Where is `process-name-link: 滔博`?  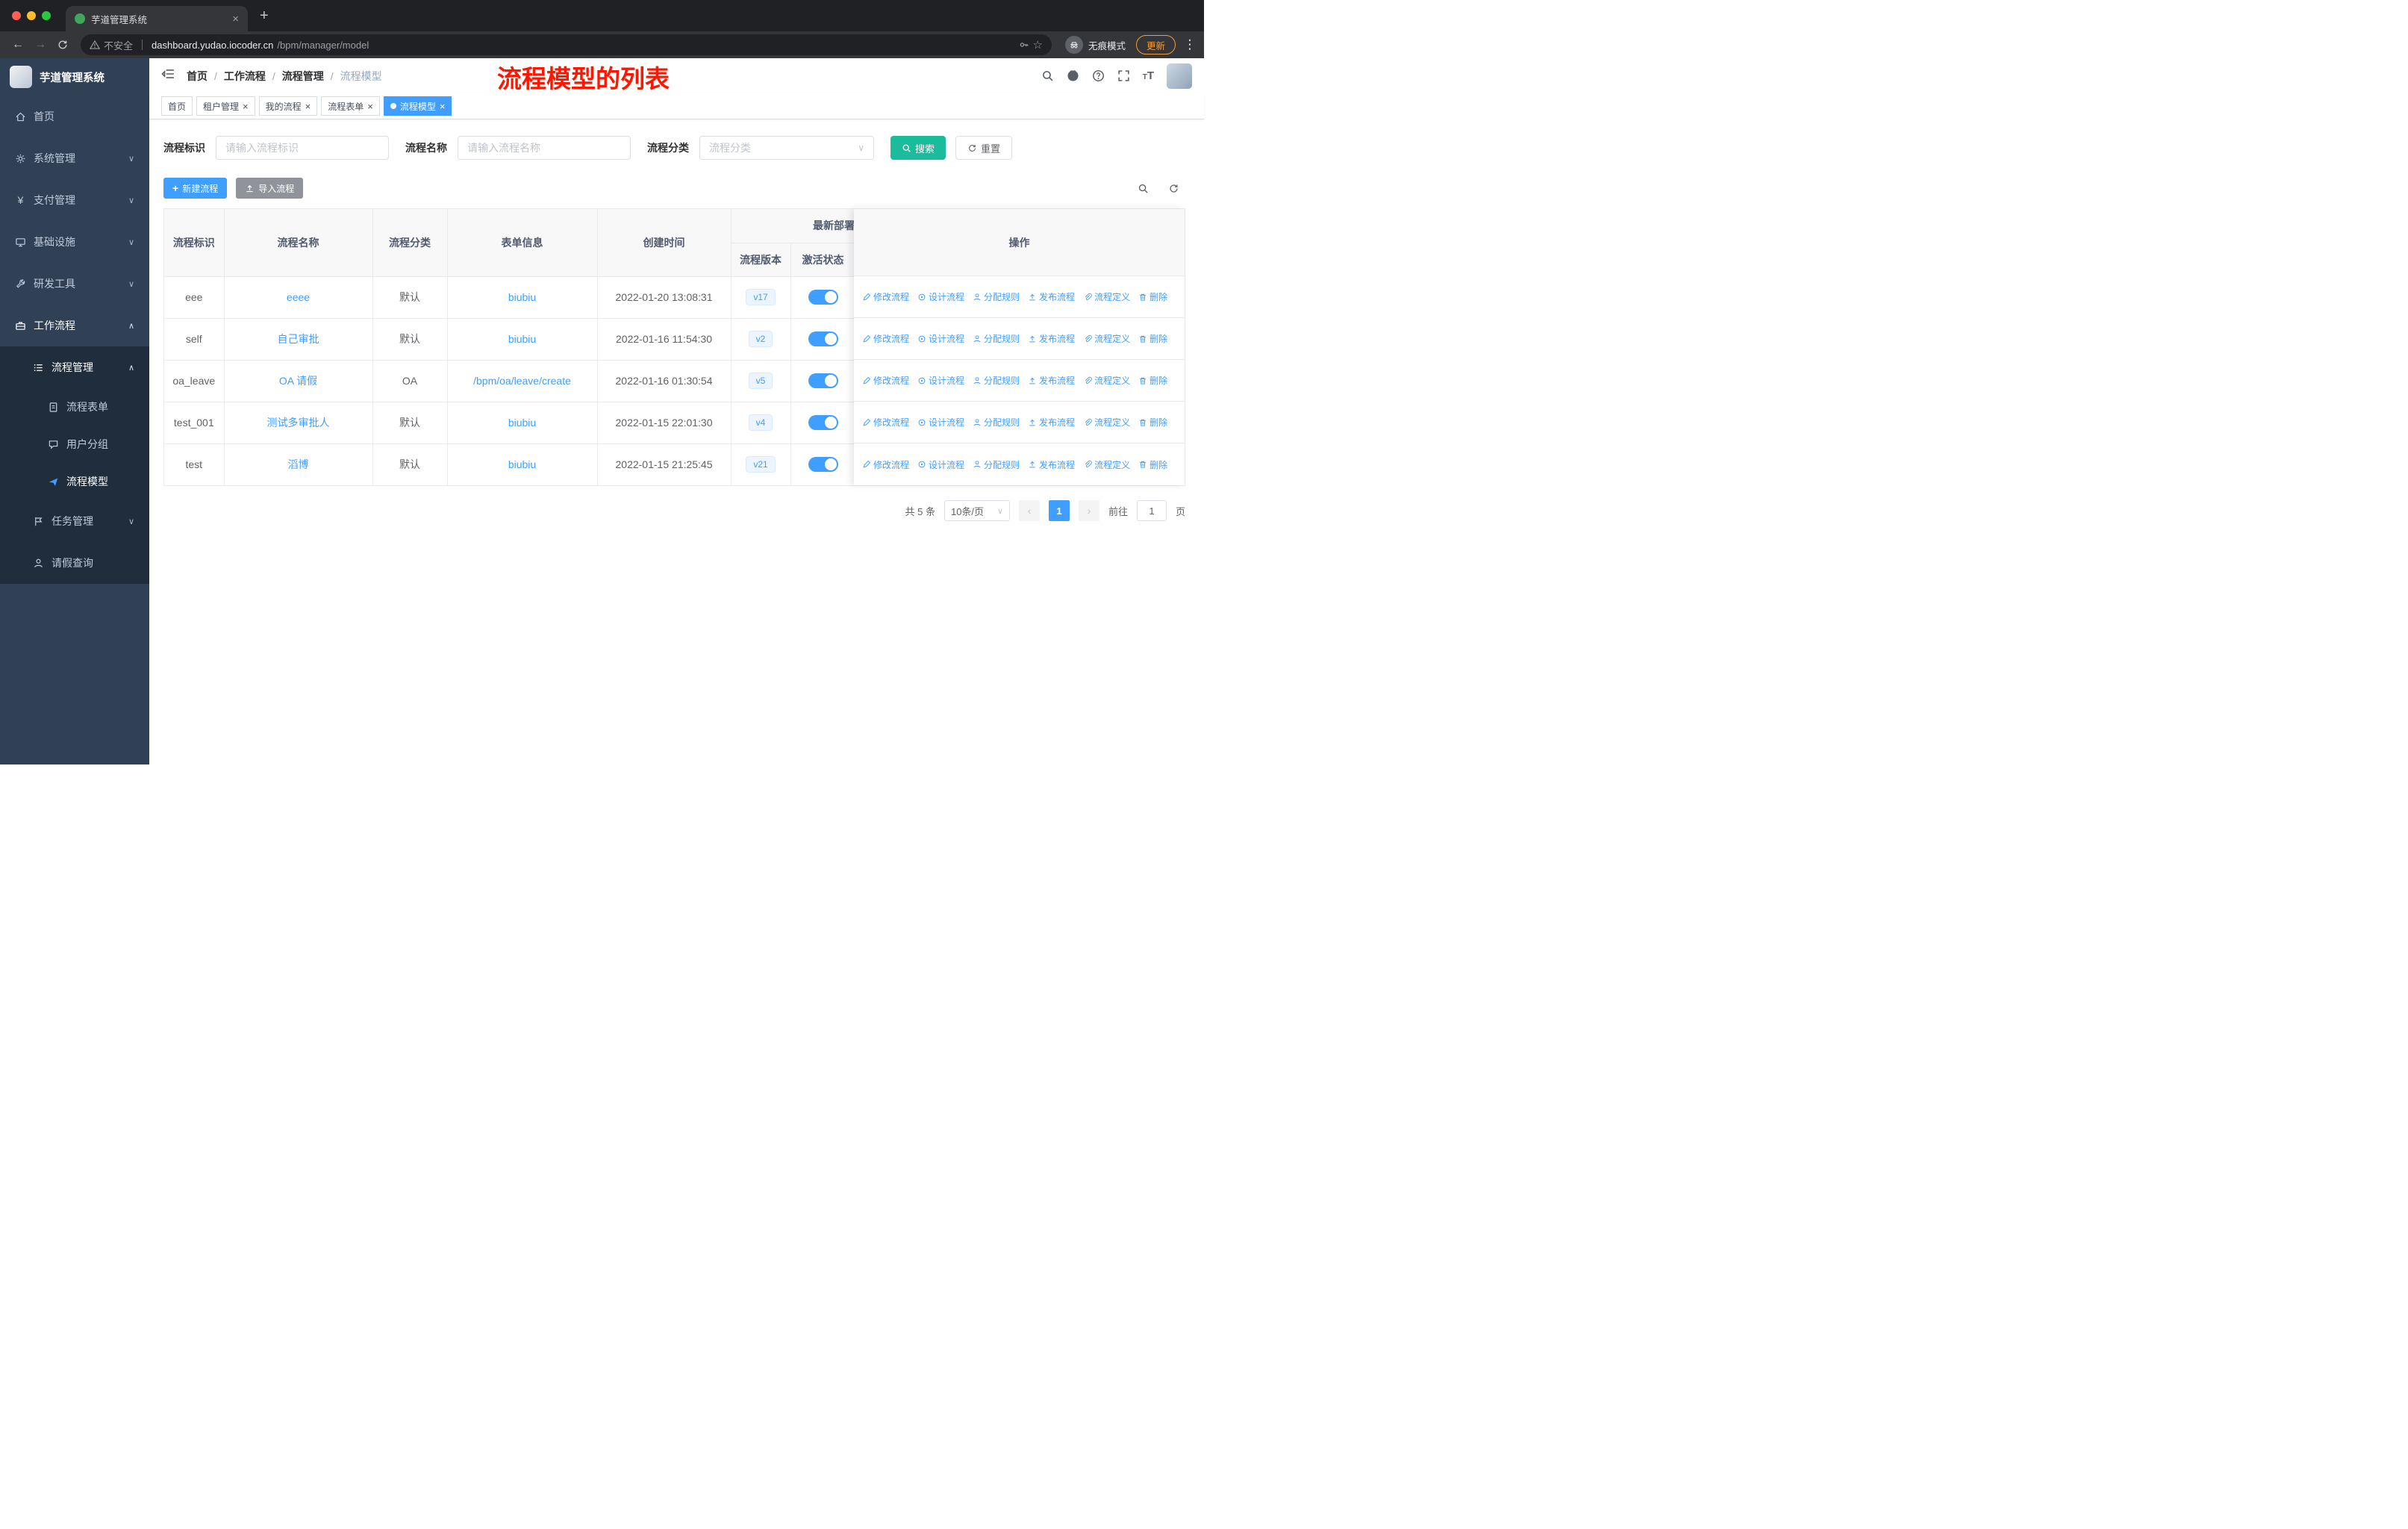 process-name-link: 滔博 is located at coordinates (298, 464).